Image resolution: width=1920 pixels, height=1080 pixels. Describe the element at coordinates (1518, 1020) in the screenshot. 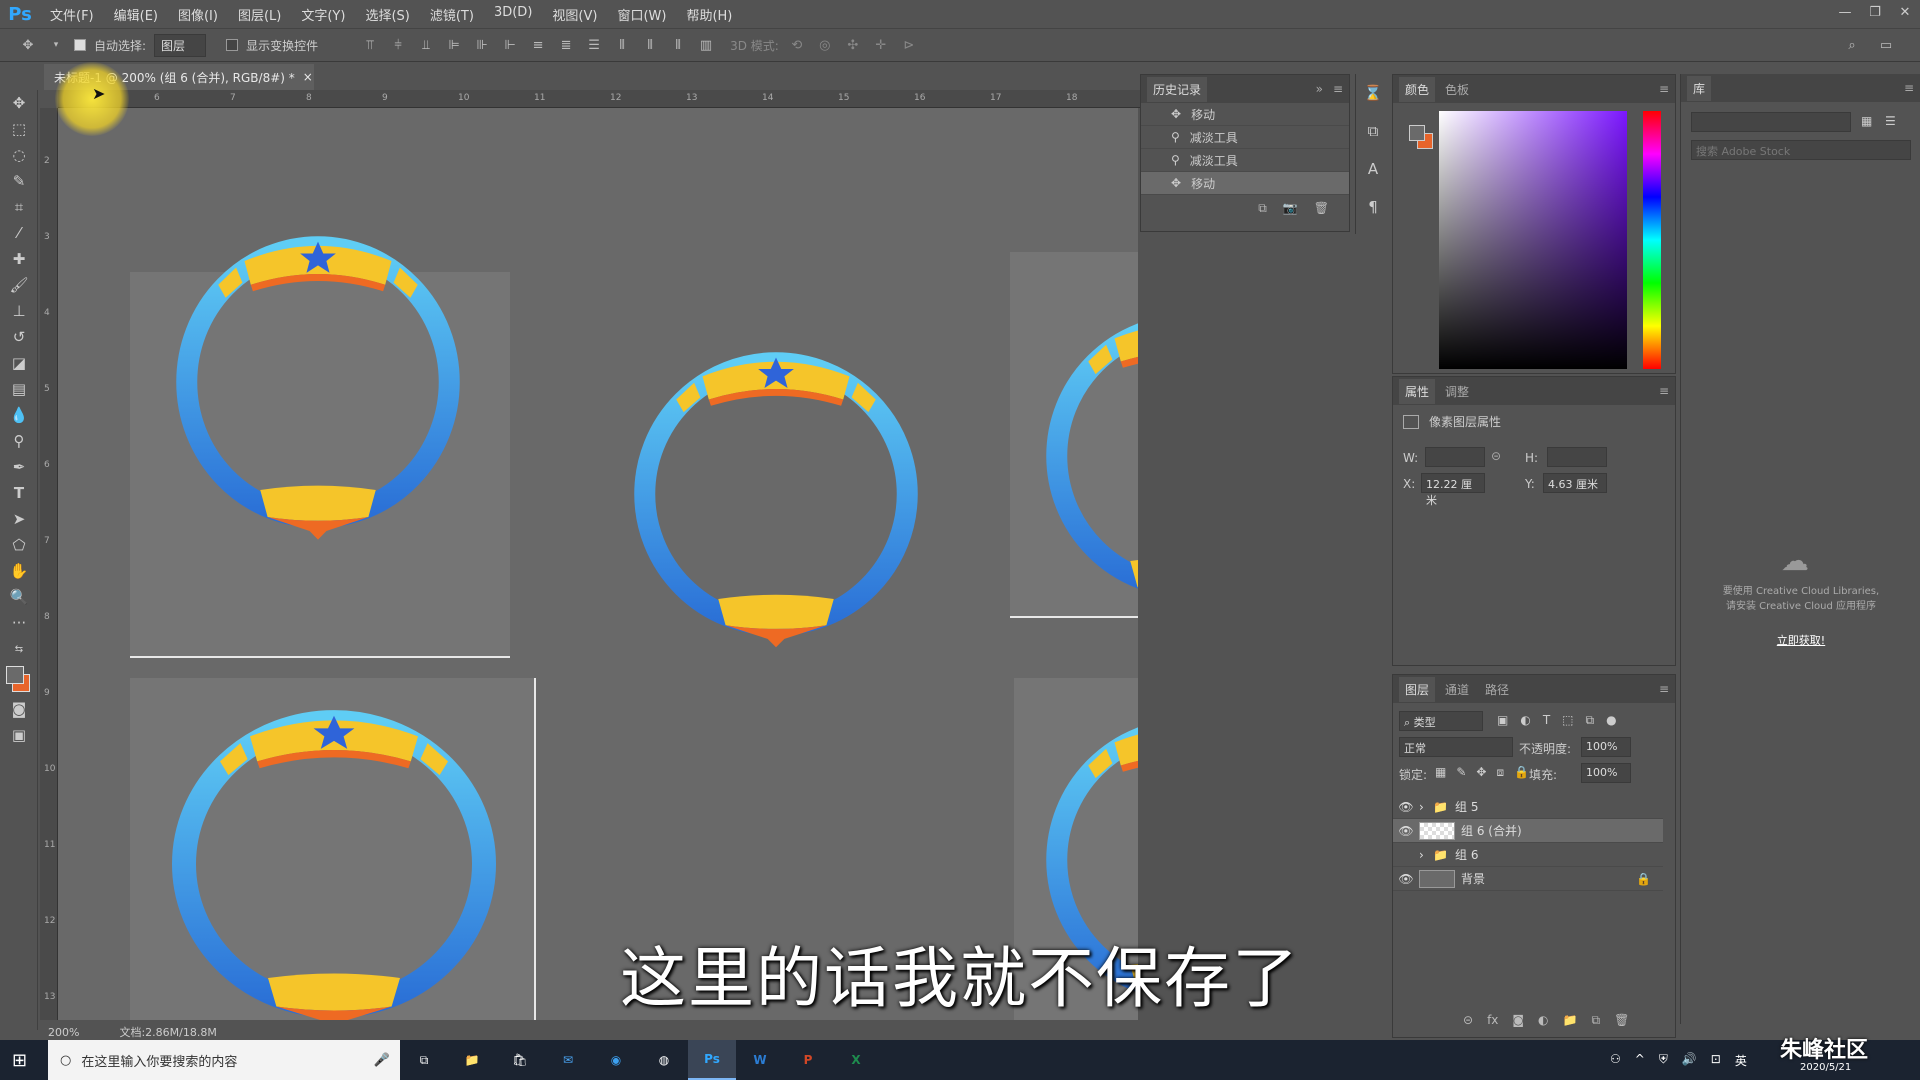

I see `add-mask-icon: ◙` at that location.